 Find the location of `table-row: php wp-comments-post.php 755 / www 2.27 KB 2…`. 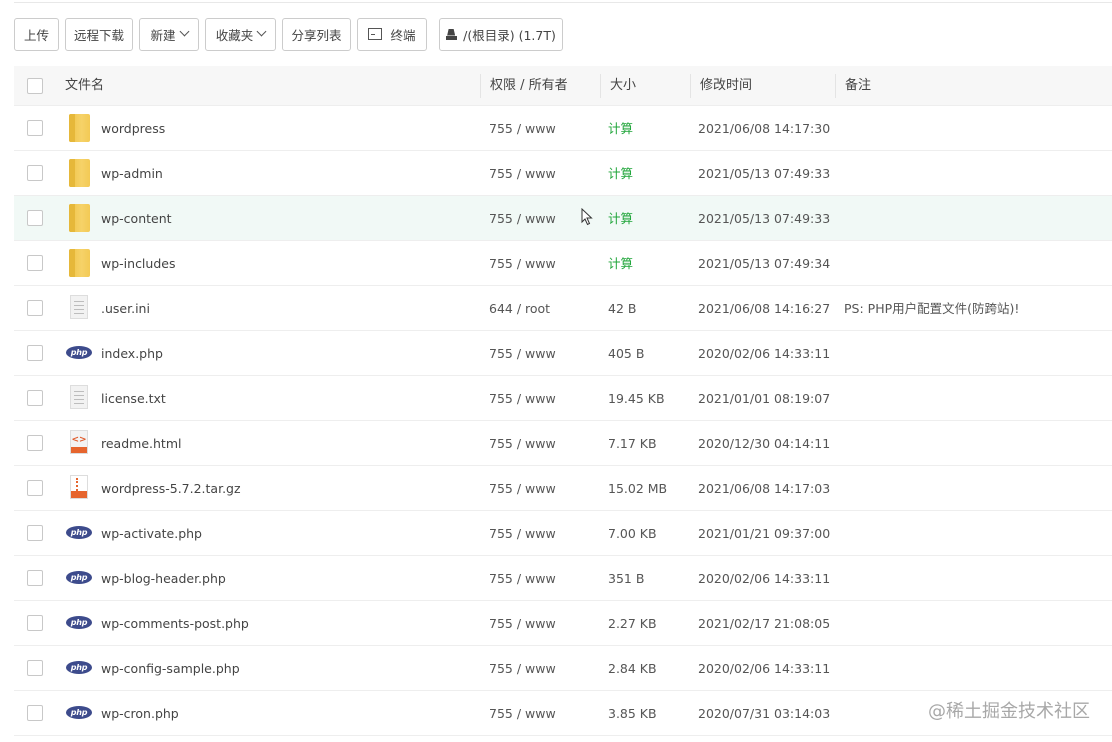

table-row: php wp-comments-post.php 755 / www 2.27 KB 2… is located at coordinates (563, 623).